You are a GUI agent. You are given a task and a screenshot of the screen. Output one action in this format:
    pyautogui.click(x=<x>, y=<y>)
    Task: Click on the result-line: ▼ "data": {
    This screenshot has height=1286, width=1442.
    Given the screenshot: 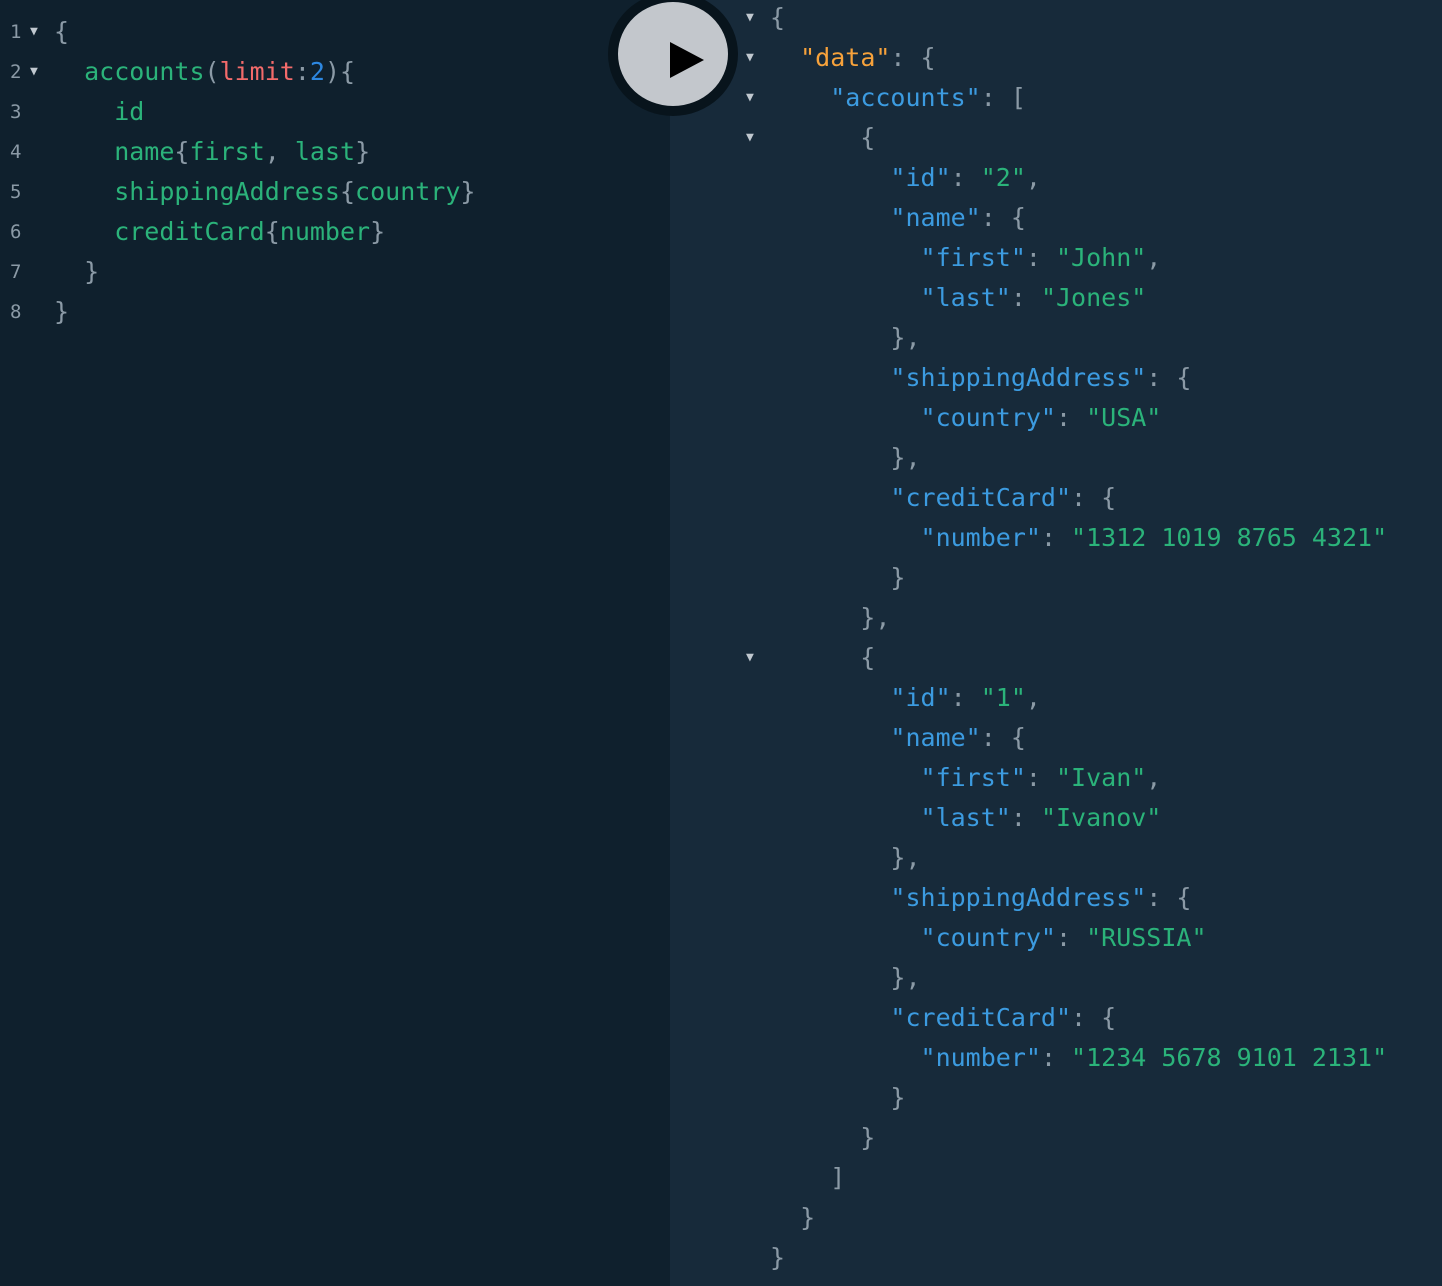 What is the action you would take?
    pyautogui.click(x=1056, y=58)
    